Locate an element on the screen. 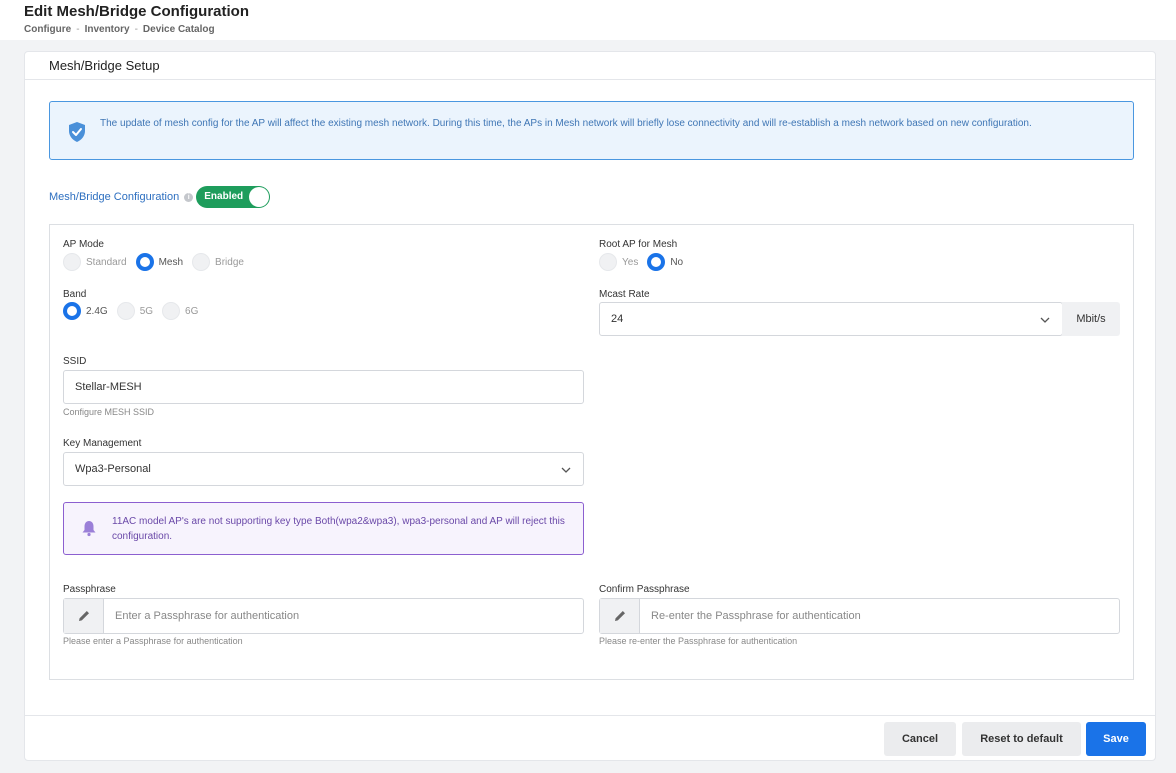 The height and width of the screenshot is (773, 1176). root-ap-radio-group: Yes No is located at coordinates (645, 262).